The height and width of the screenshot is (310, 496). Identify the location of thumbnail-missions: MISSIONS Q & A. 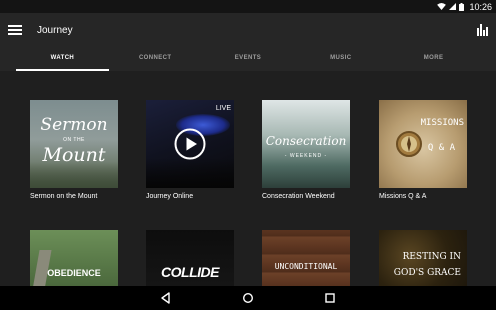
(423, 144).